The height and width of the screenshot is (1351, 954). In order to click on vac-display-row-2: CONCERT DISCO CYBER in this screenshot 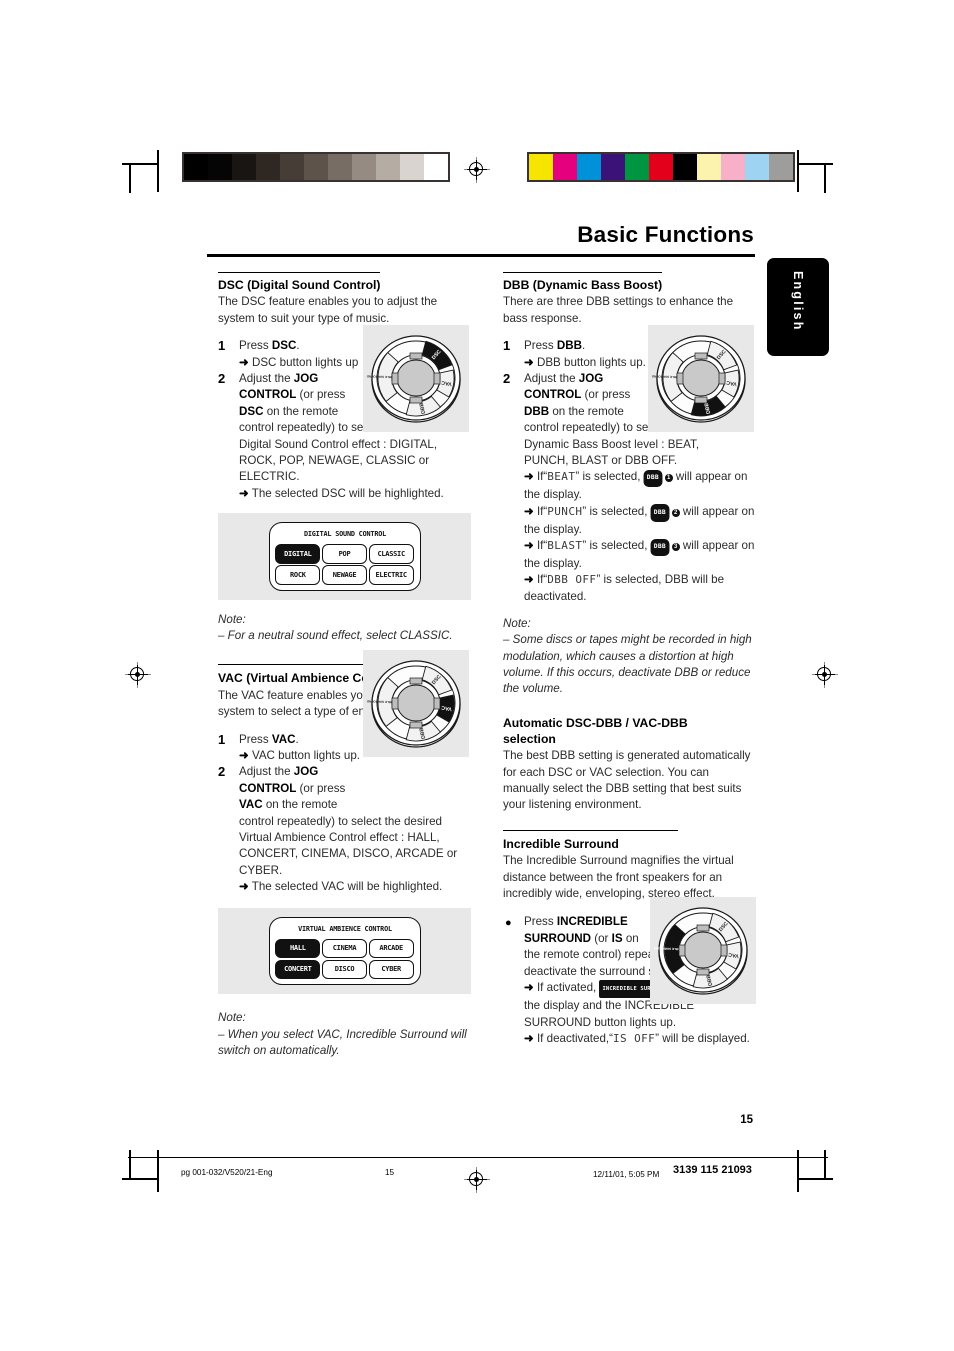, I will do `click(345, 969)`.